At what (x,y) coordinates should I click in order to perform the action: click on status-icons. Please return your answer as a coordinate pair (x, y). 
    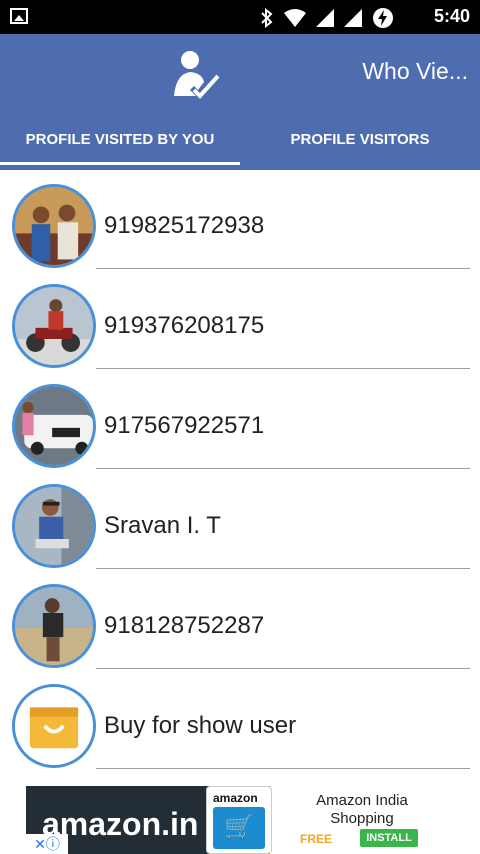
    Looking at the image, I should click on (327, 18).